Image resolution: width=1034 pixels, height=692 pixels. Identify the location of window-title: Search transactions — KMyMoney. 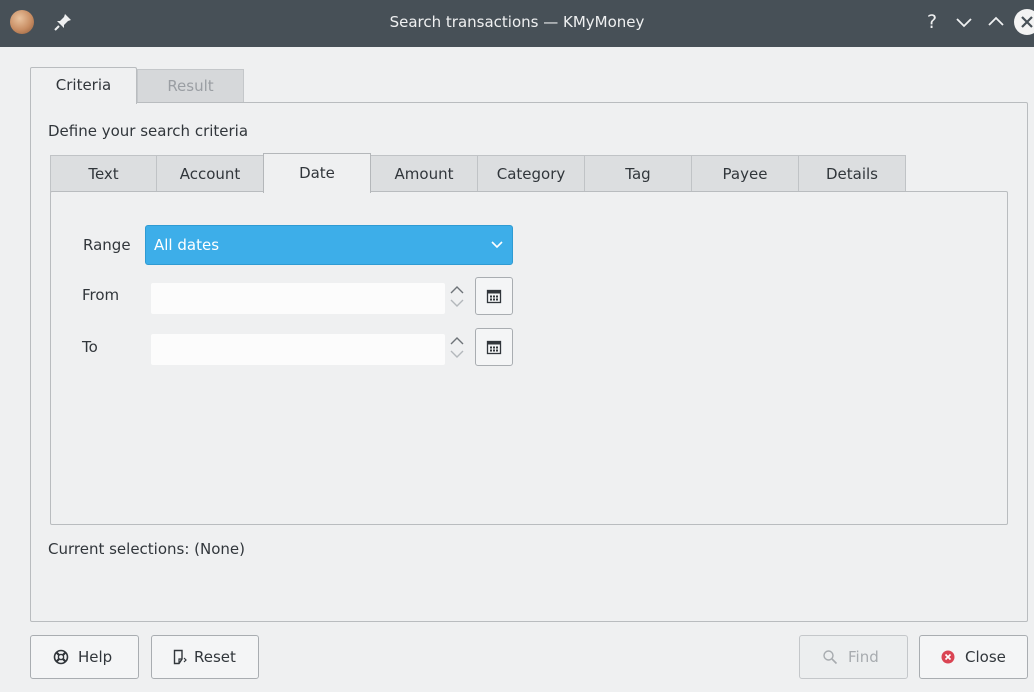
(517, 22).